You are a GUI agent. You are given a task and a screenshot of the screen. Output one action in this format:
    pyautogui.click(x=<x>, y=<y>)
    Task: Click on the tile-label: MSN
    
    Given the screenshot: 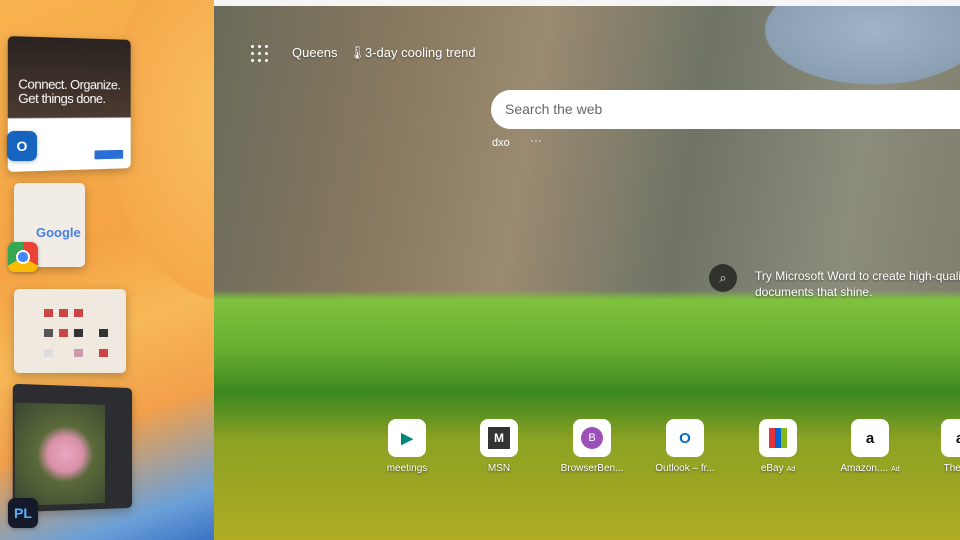 What is the action you would take?
    pyautogui.click(x=499, y=468)
    